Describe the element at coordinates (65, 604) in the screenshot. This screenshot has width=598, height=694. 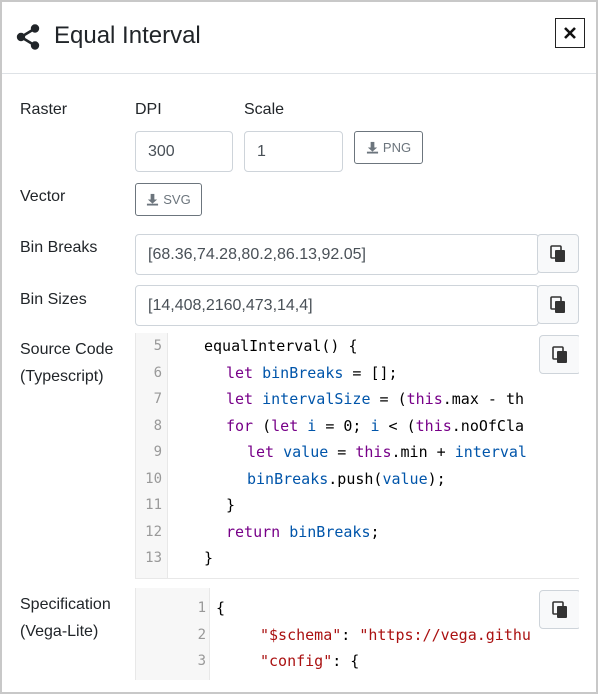
I see `specification-label: Specification` at that location.